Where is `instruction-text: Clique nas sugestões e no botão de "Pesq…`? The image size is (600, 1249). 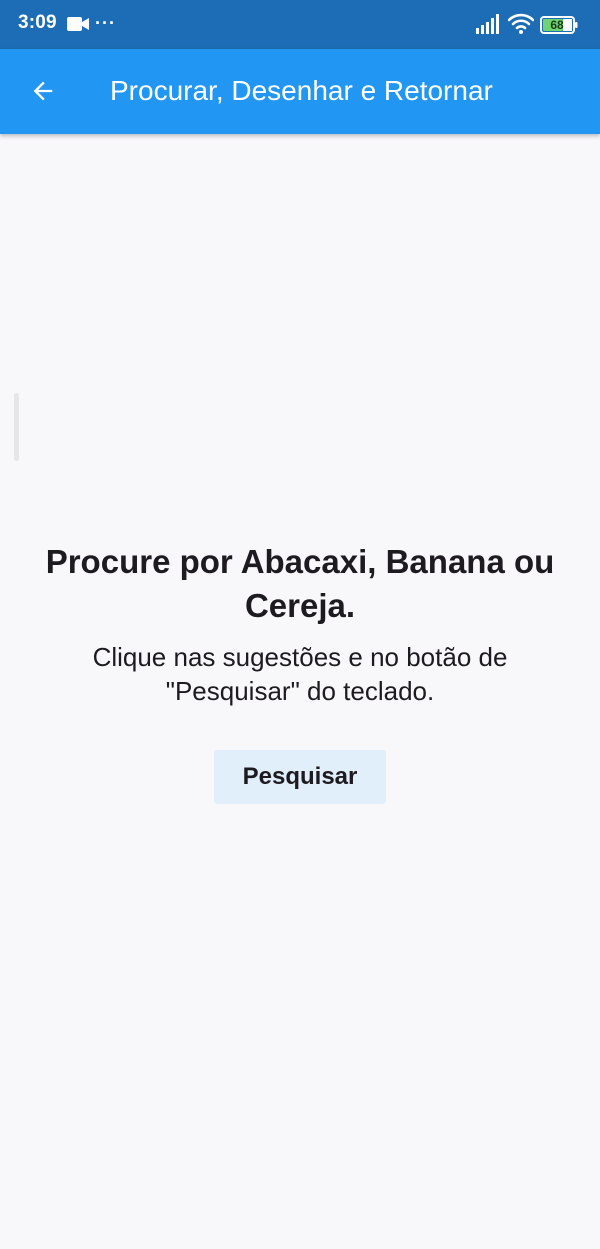 instruction-text: Clique nas sugestões e no botão de "Pesq… is located at coordinates (300, 674).